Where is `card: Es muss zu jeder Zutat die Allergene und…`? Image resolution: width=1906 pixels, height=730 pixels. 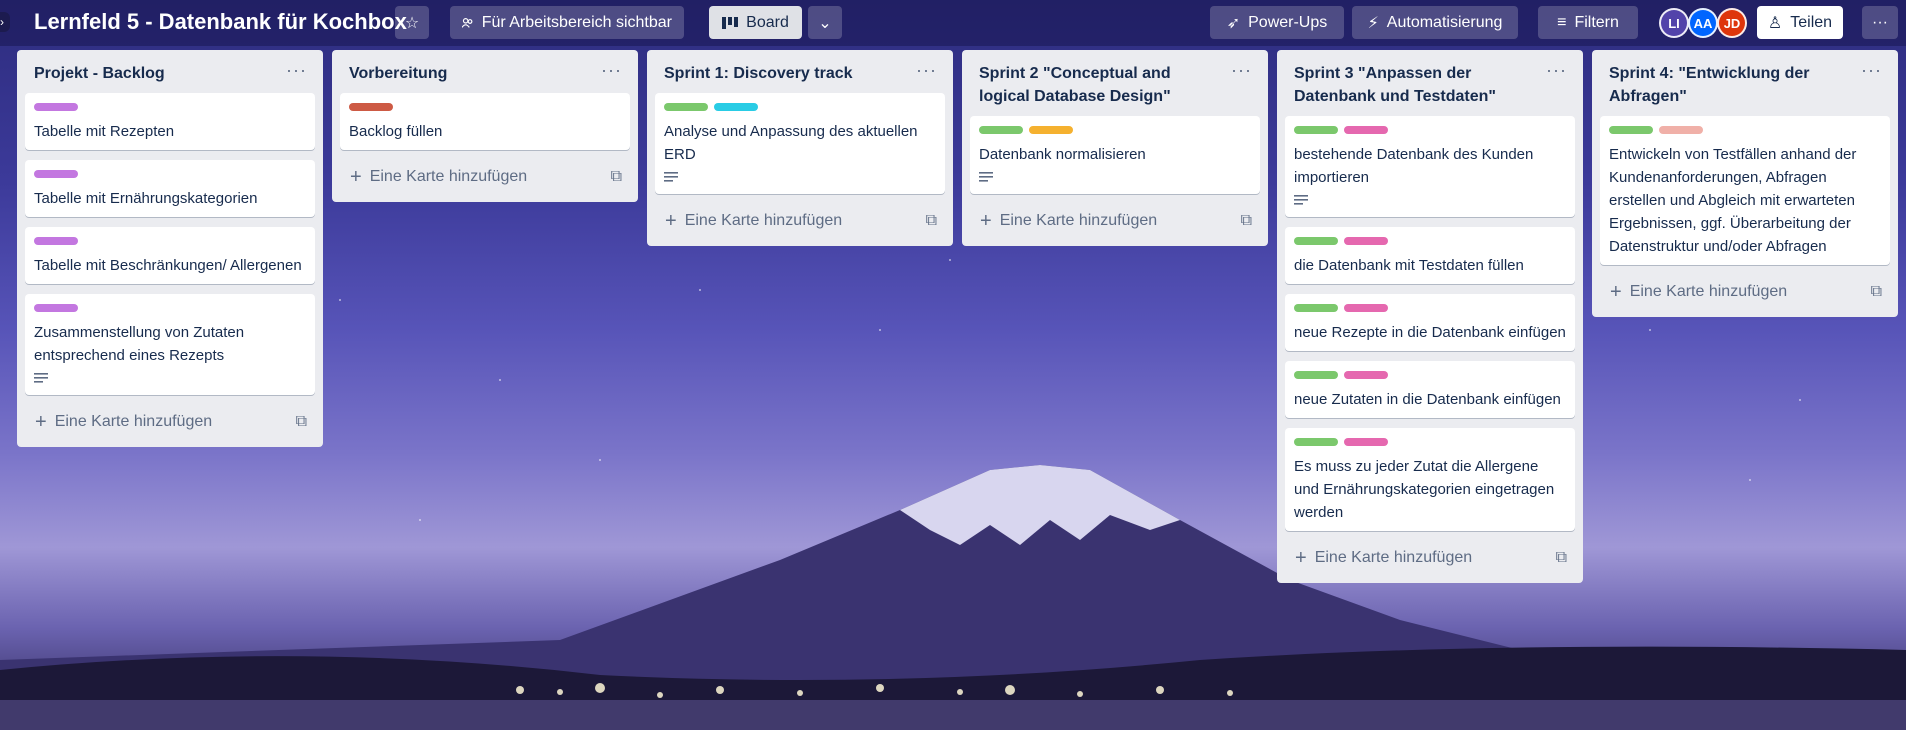
card: Es muss zu jeder Zutat die Allergene und… is located at coordinates (1430, 479).